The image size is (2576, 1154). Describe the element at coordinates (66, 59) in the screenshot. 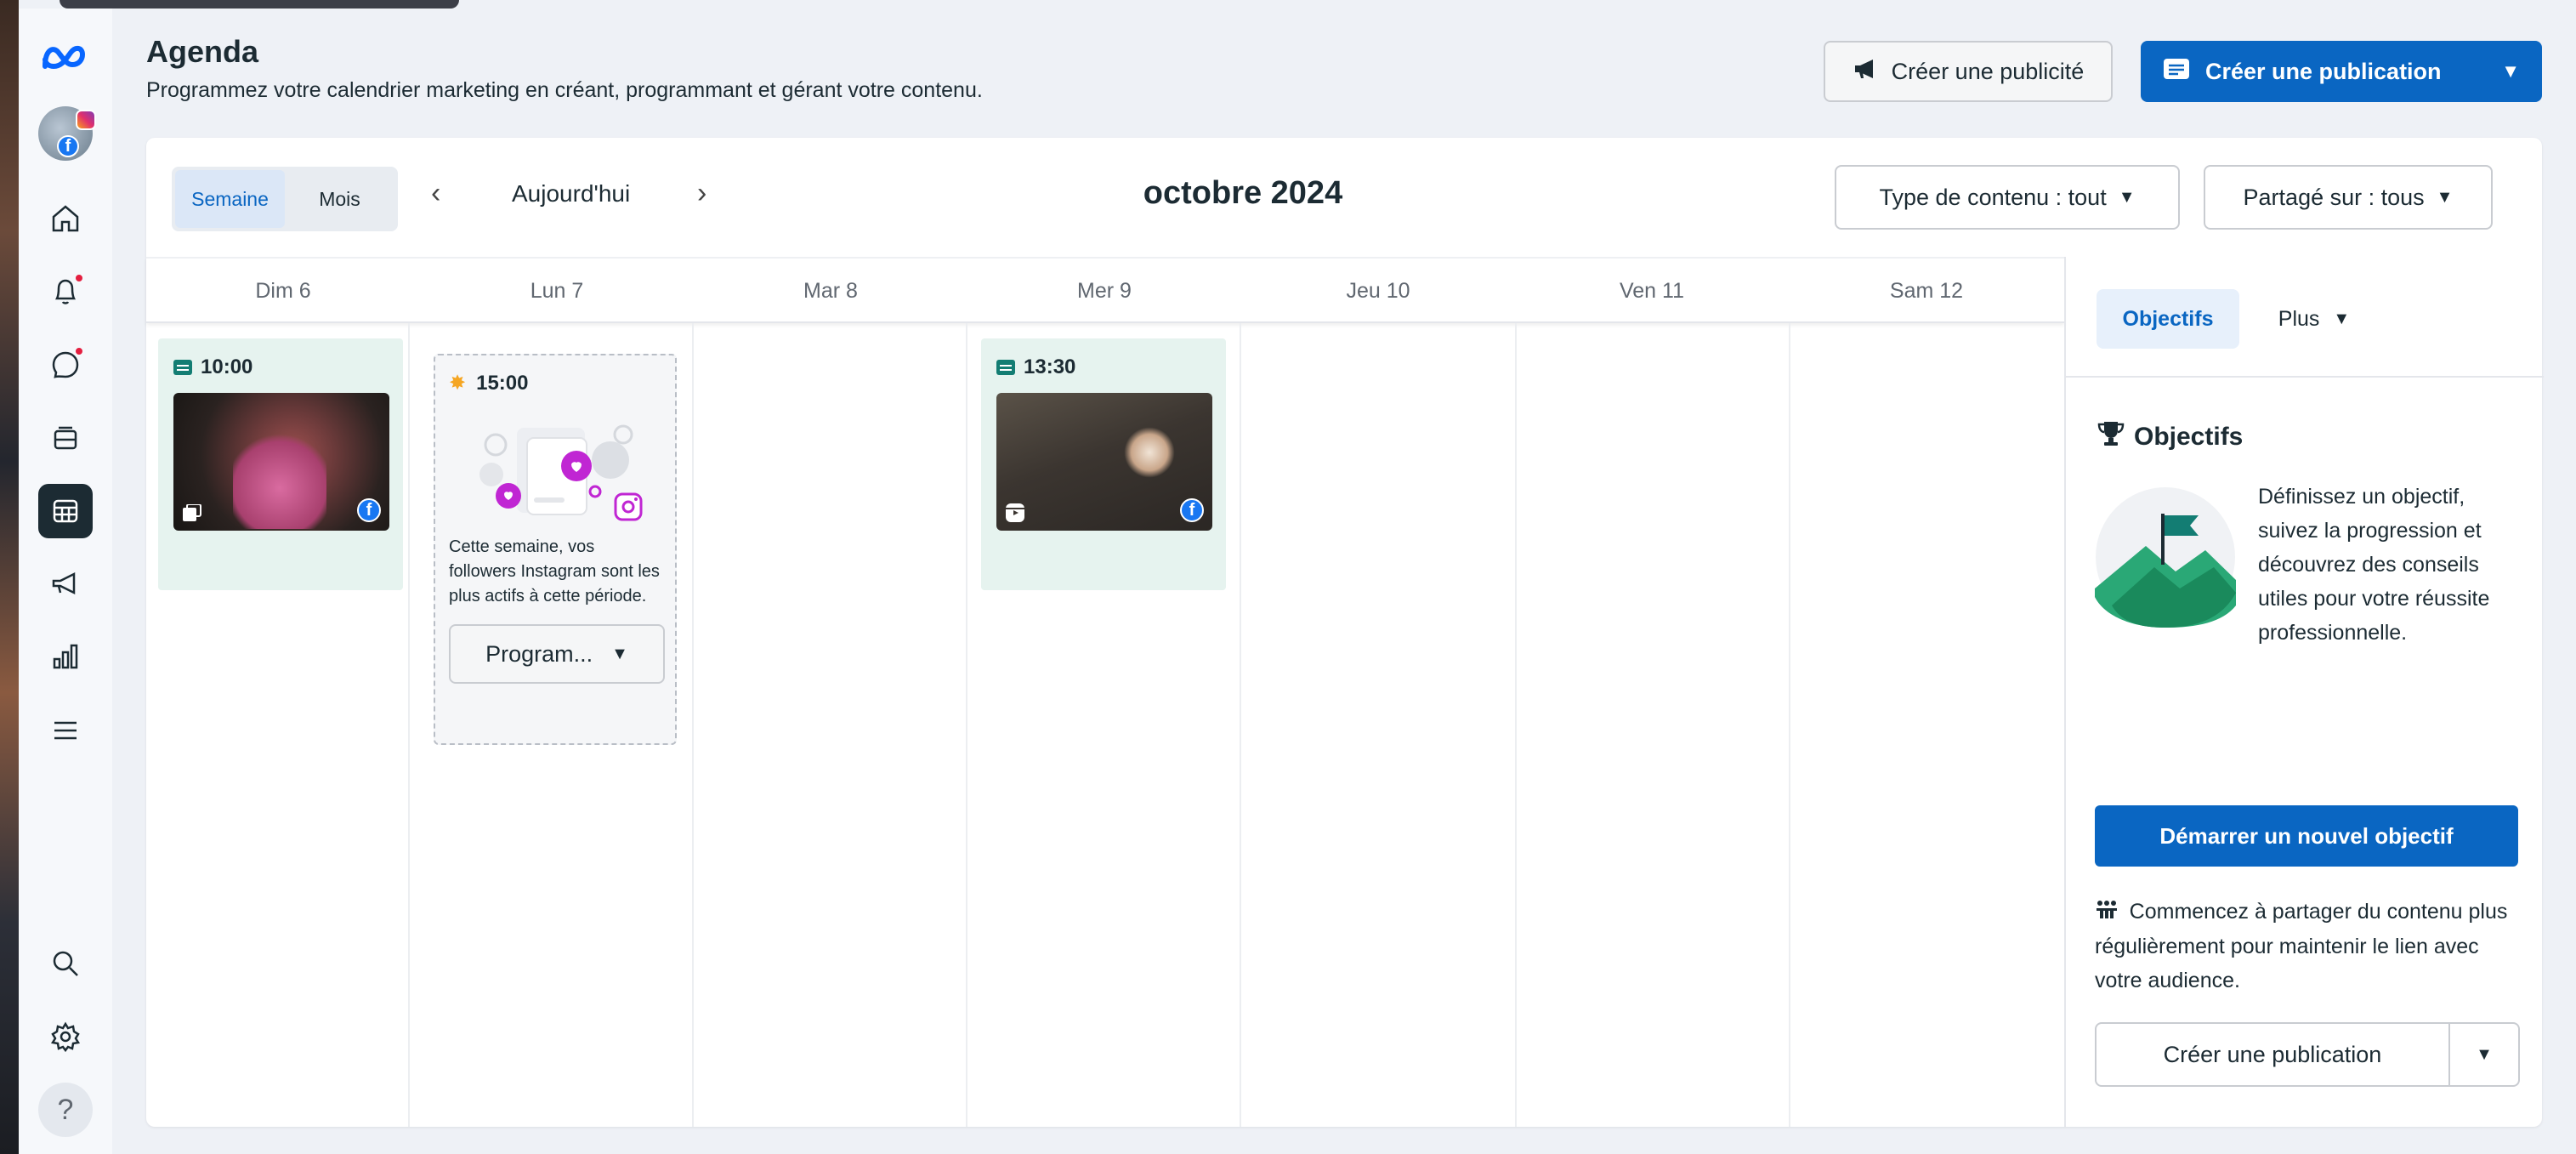

I see `meta-logo-icon` at that location.